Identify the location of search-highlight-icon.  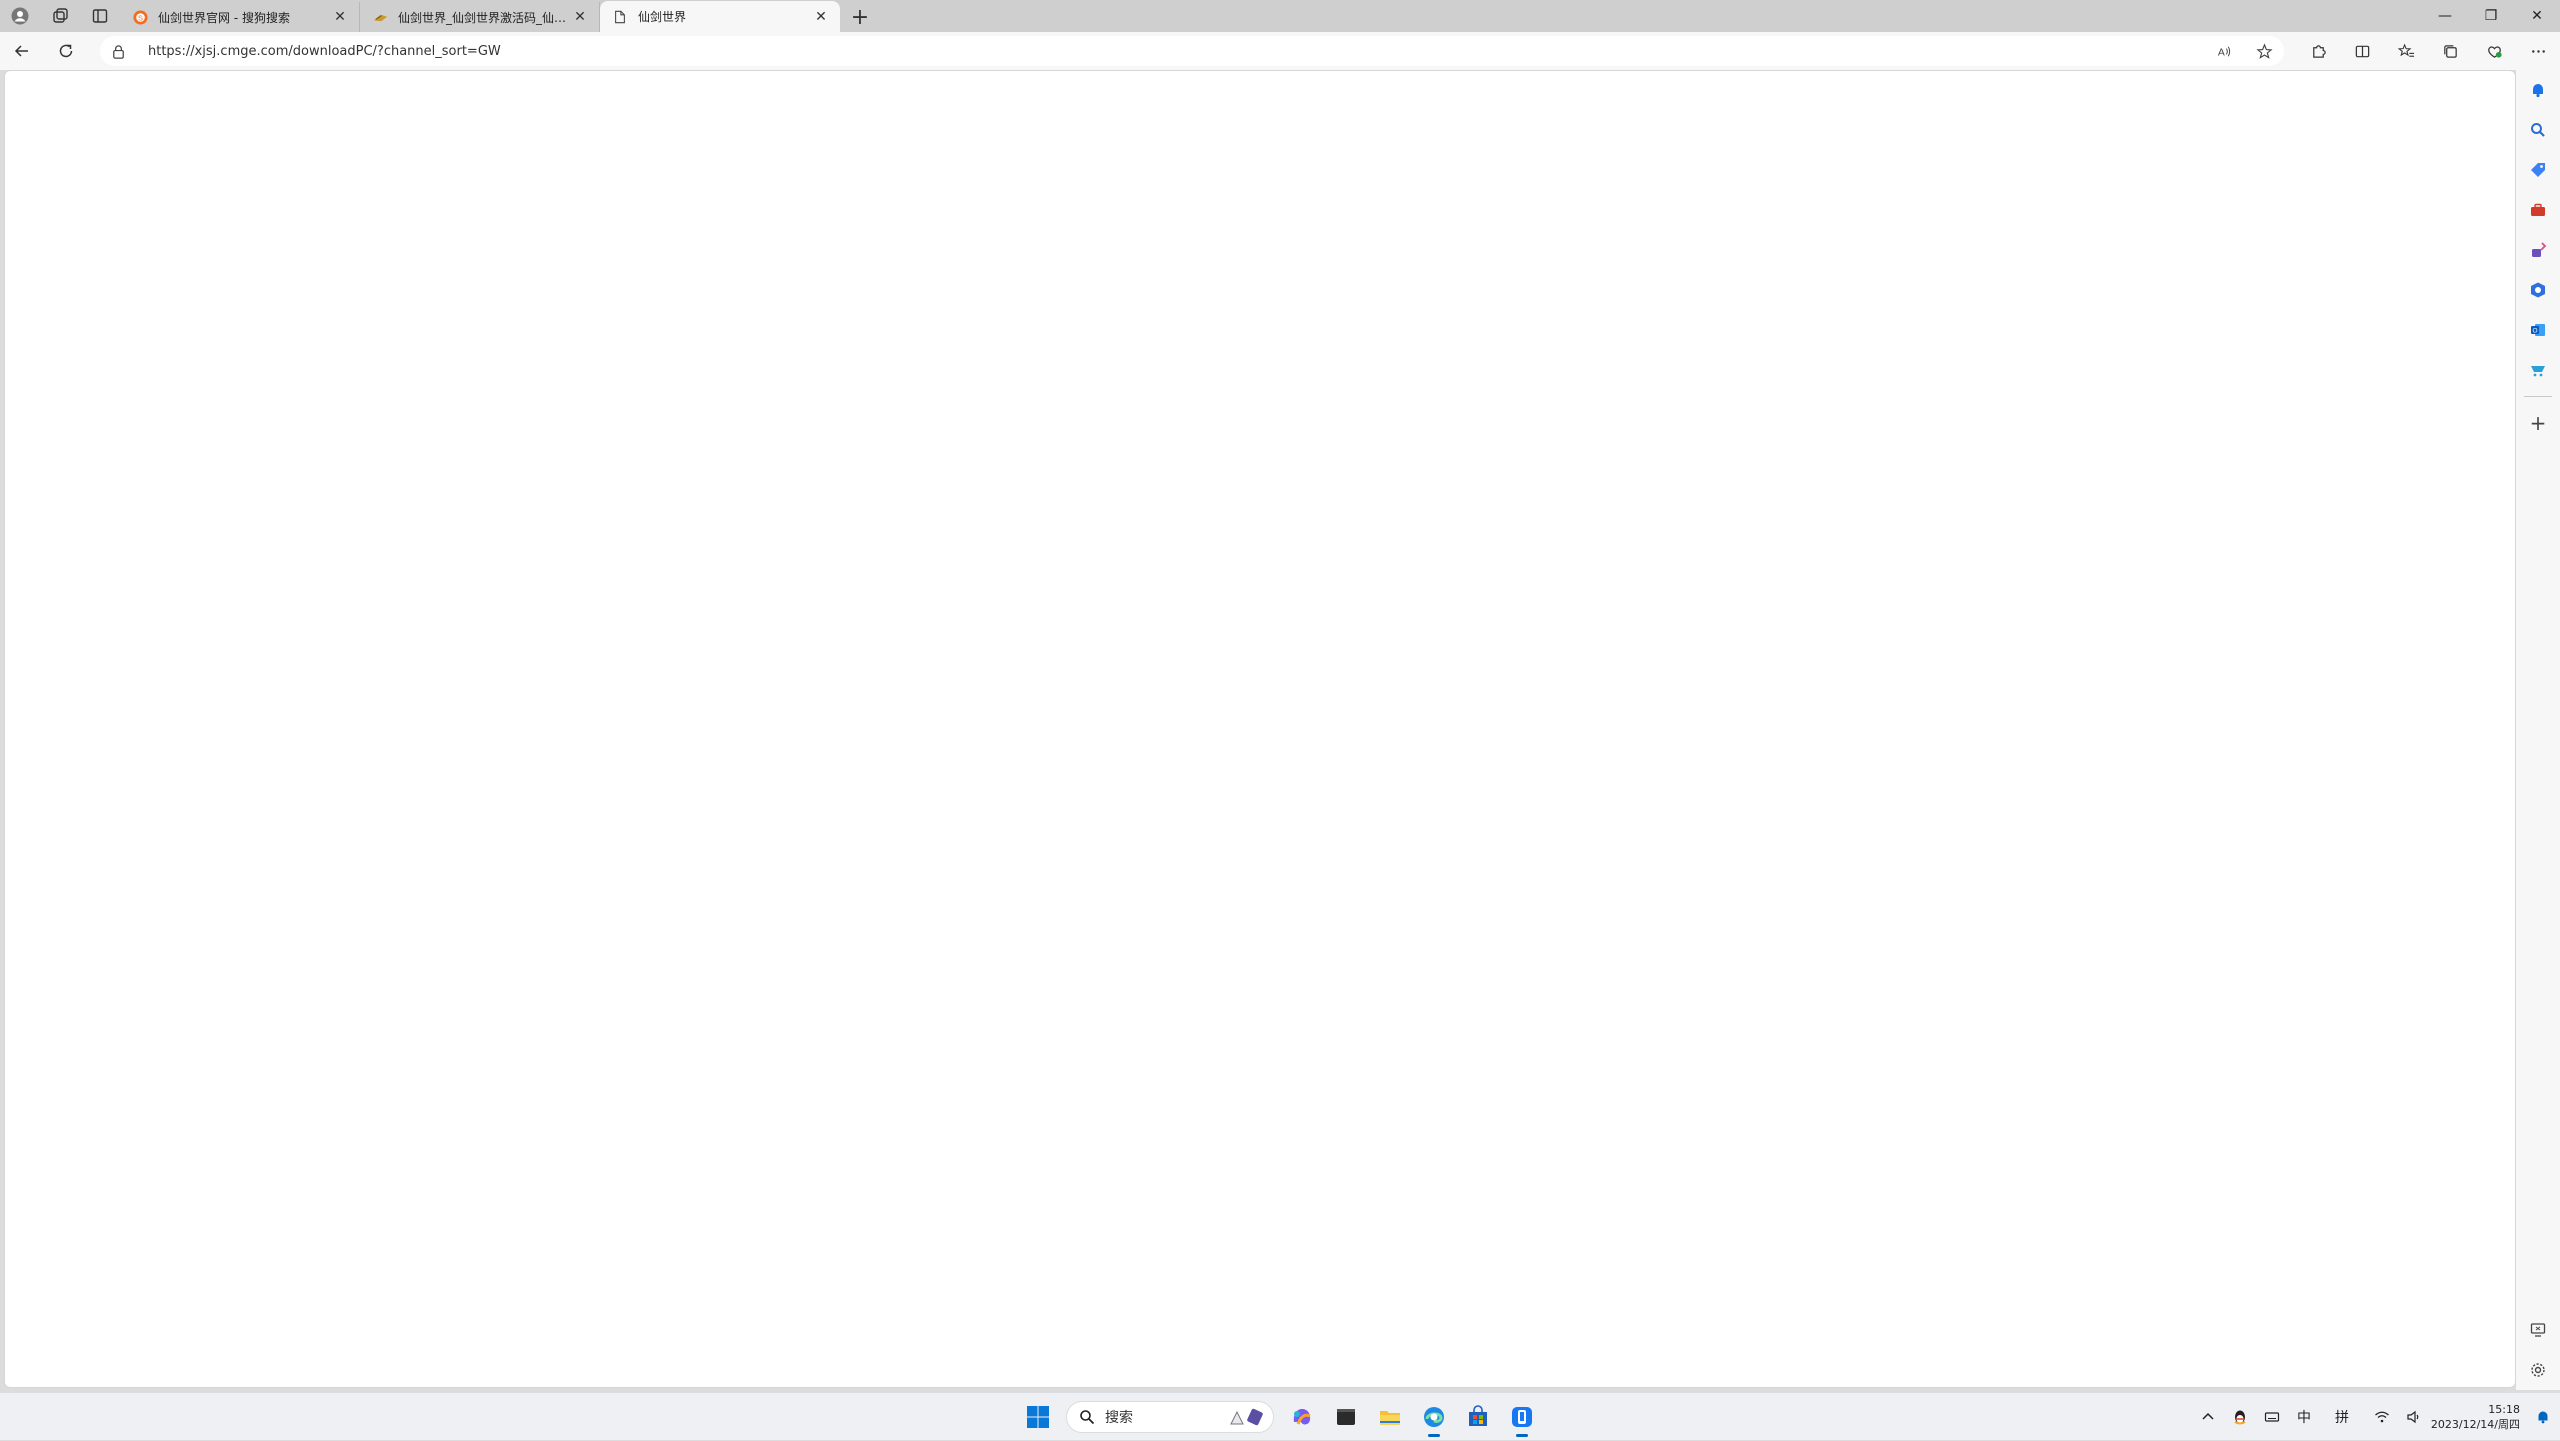
(1246, 1417).